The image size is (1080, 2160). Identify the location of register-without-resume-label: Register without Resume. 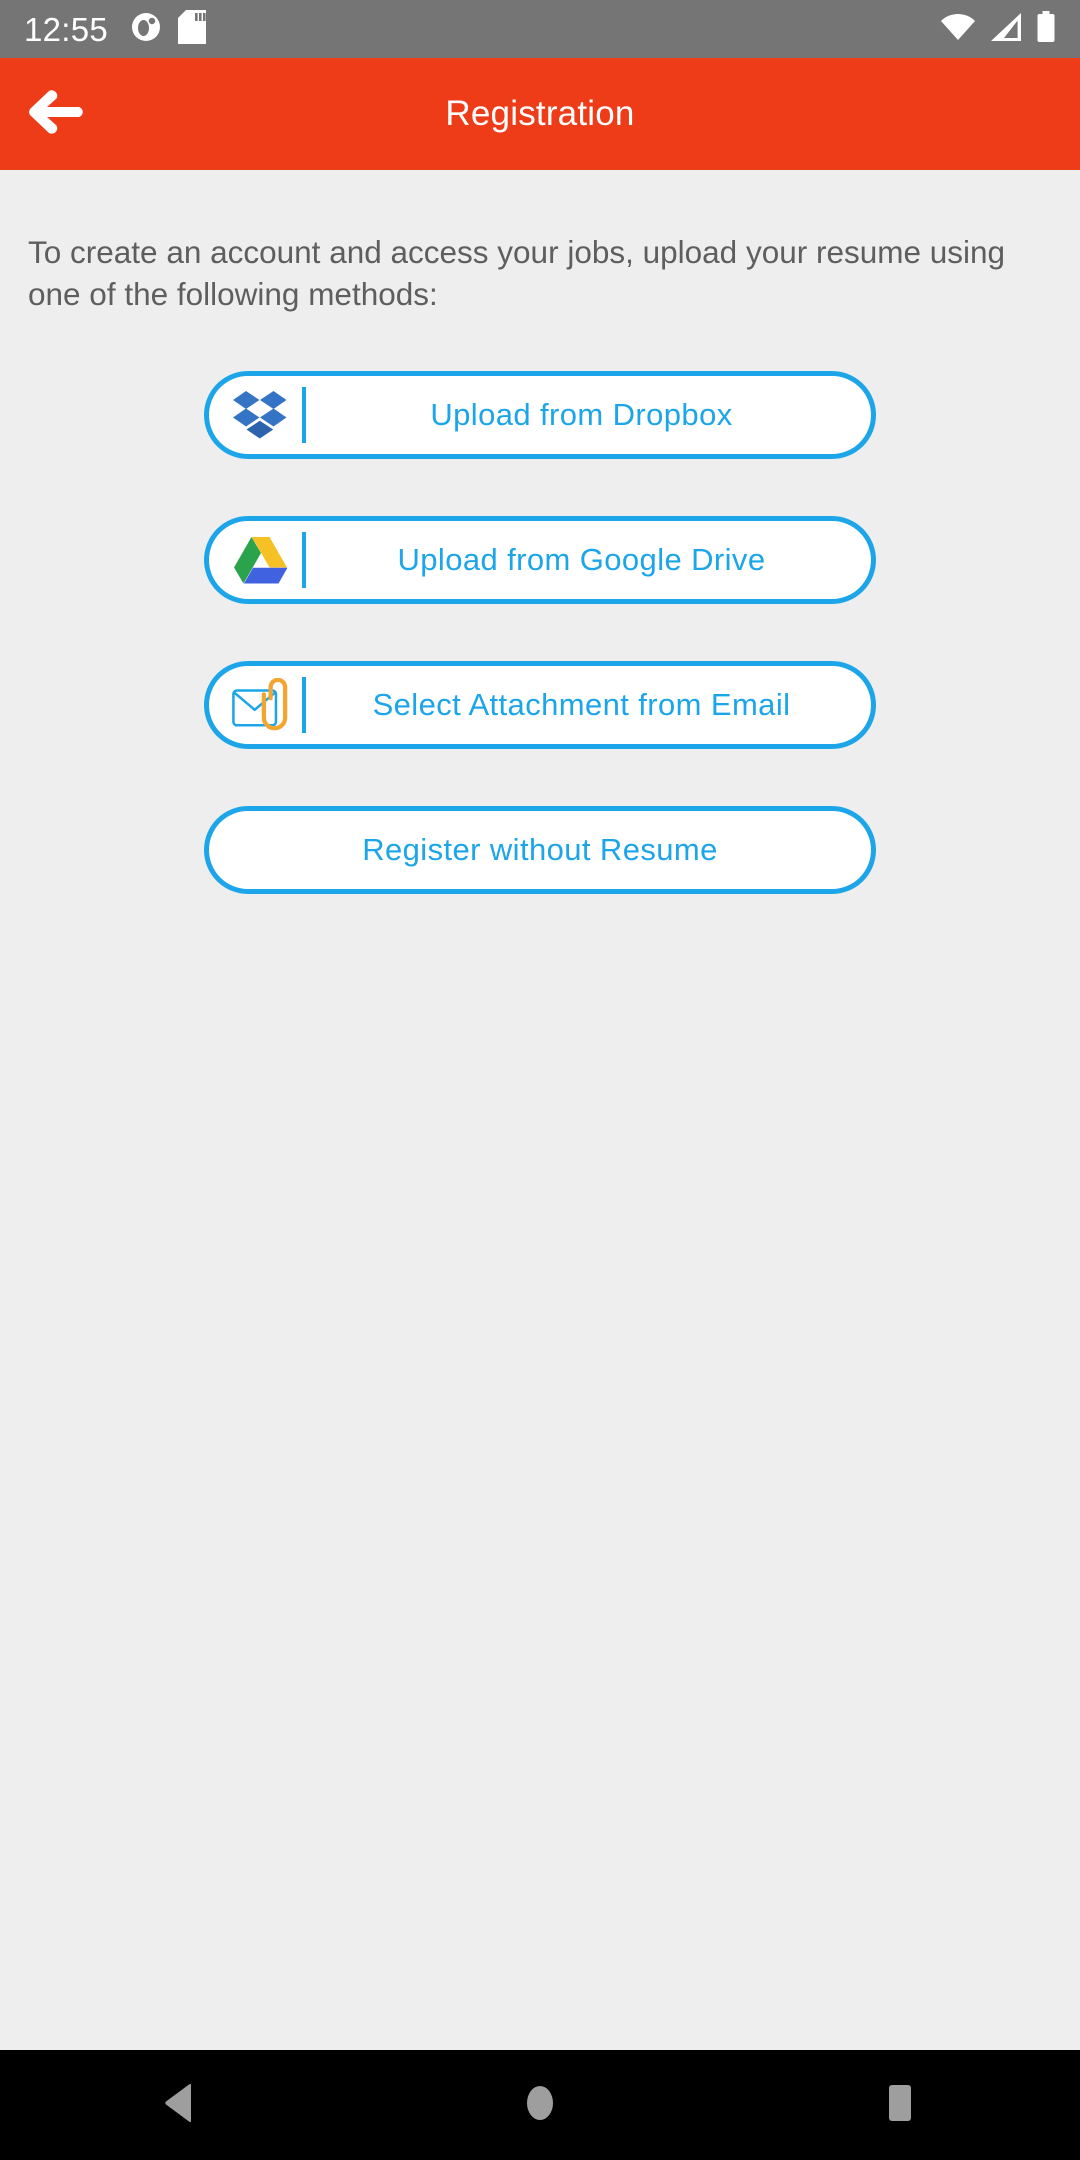
(540, 850).